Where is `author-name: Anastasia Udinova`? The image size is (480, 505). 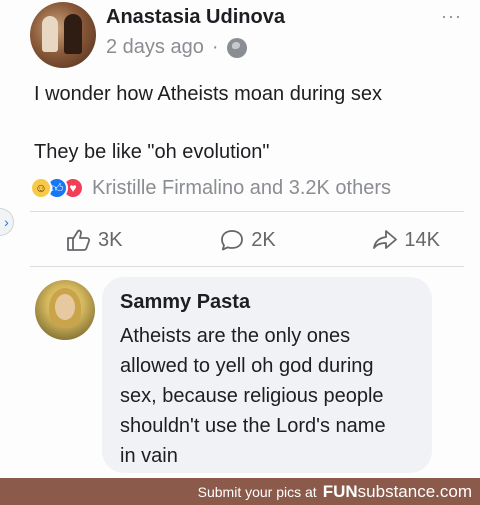 author-name: Anastasia Udinova is located at coordinates (195, 17).